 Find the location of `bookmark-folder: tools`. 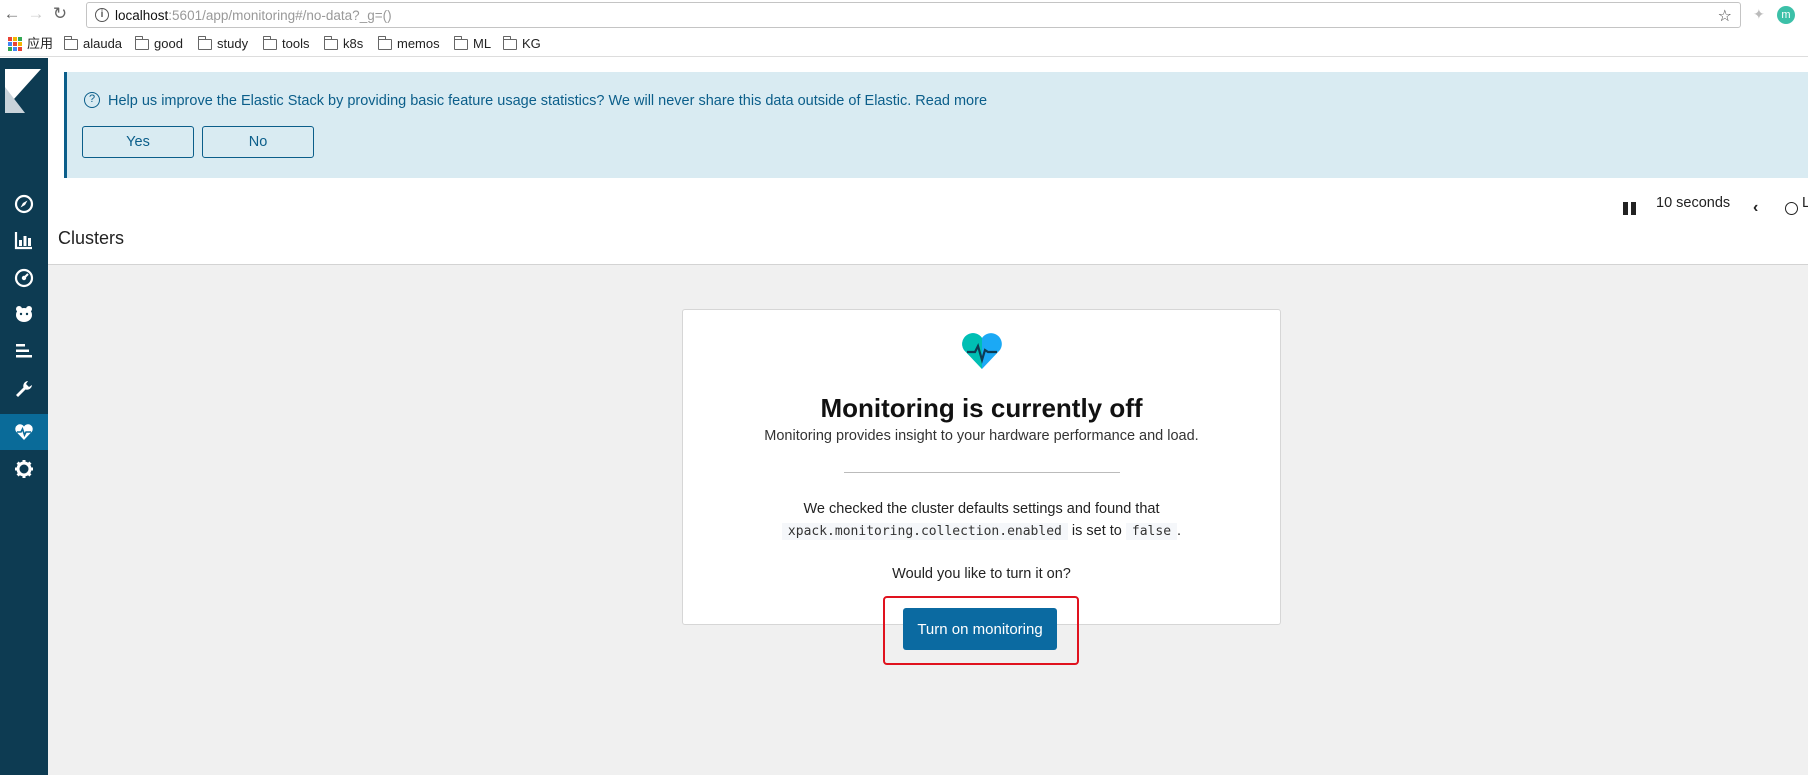

bookmark-folder: tools is located at coordinates (286, 44).